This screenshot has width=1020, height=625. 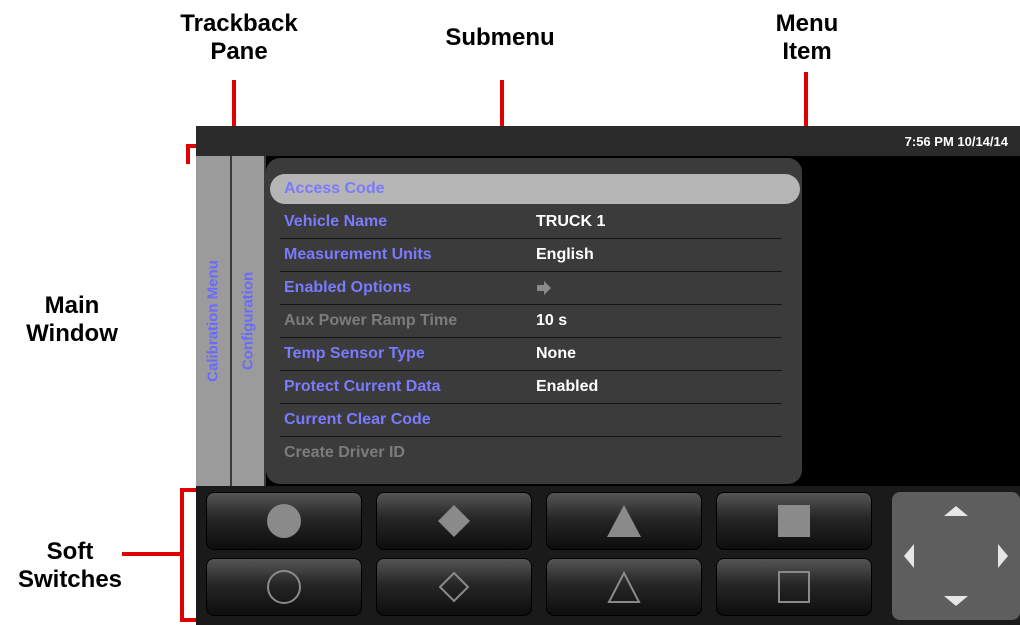 What do you see at coordinates (556, 353) in the screenshot?
I see `menu-item-value: None` at bounding box center [556, 353].